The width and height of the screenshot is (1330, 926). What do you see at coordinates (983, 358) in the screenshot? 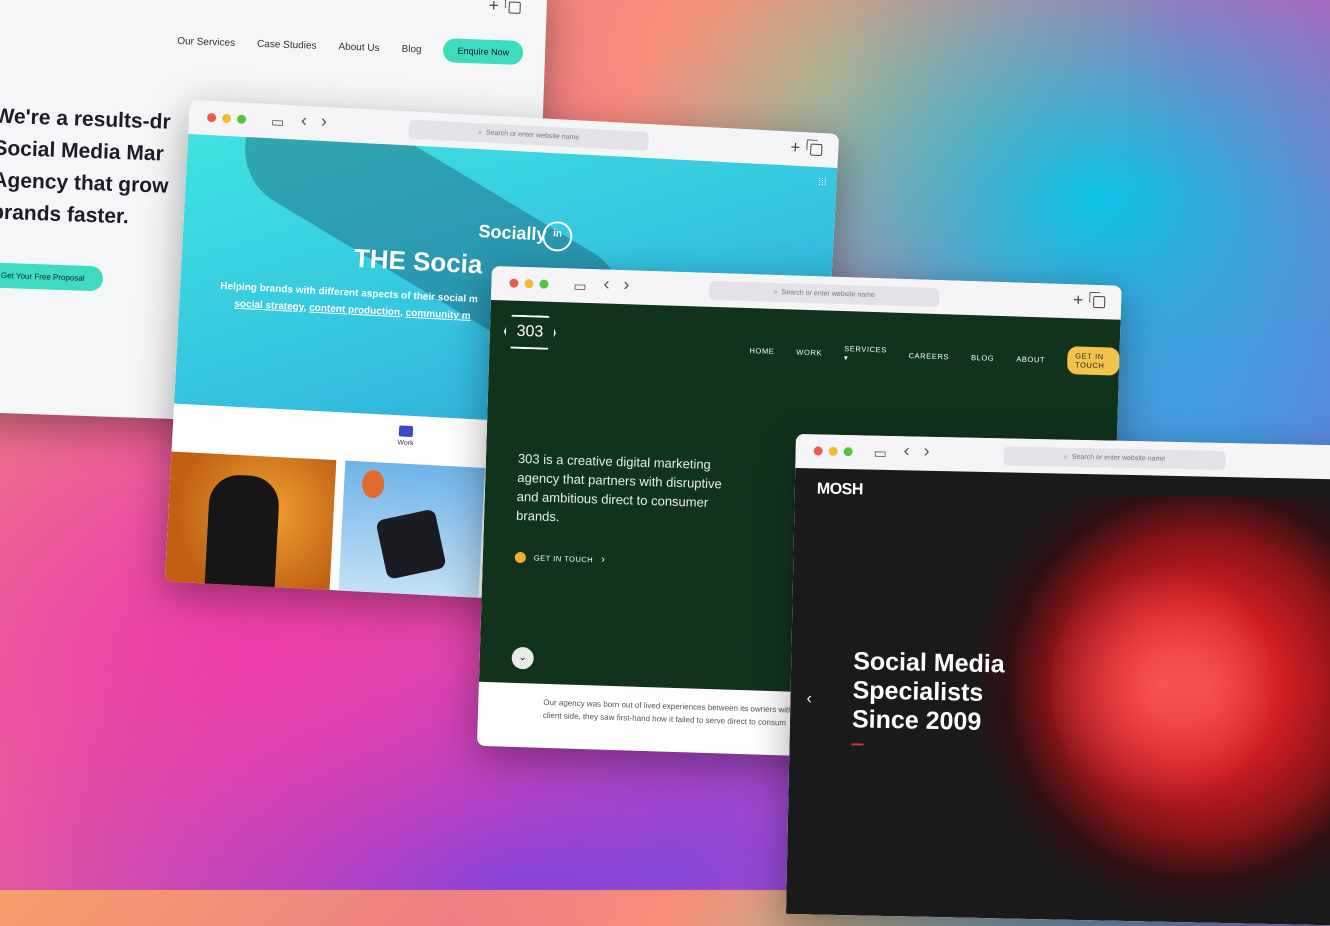
I see `nav-blog: BLOG` at bounding box center [983, 358].